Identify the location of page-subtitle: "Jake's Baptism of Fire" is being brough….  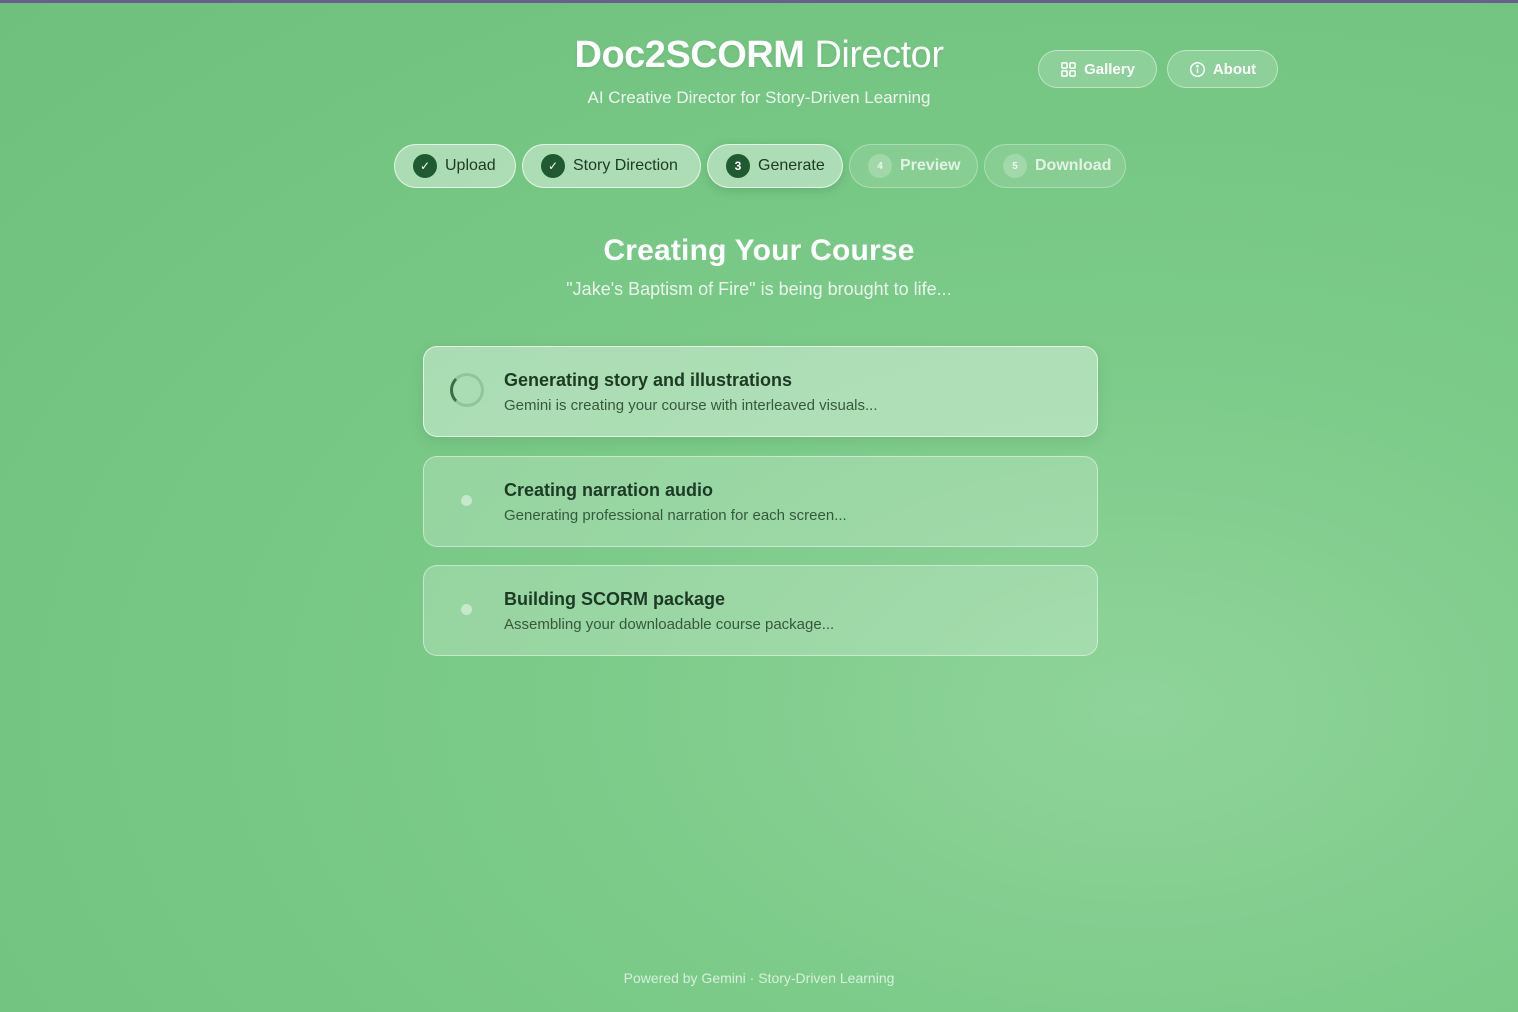
(759, 289).